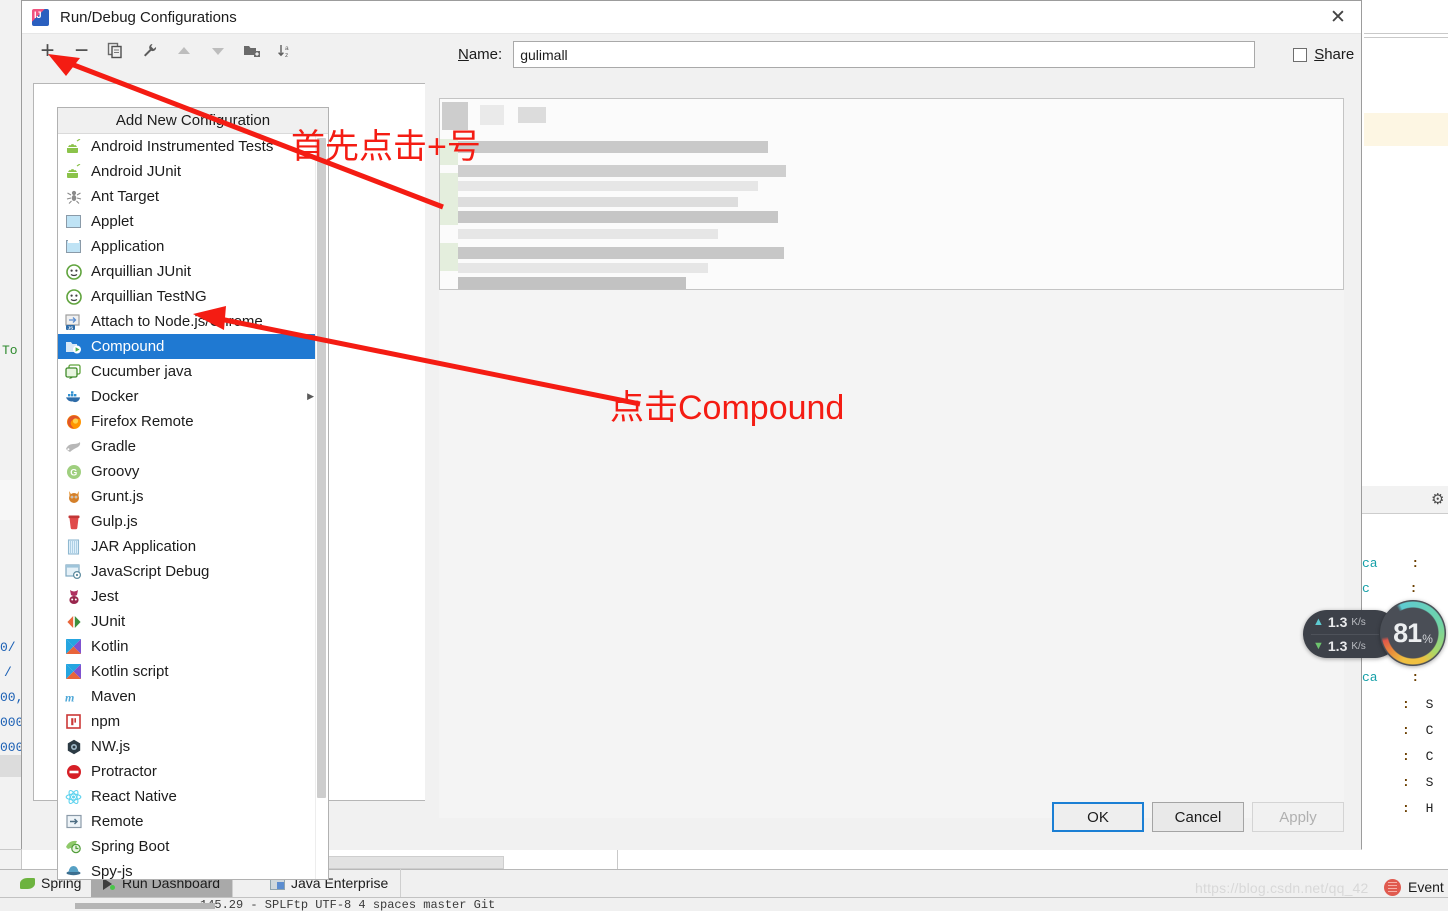 The width and height of the screenshot is (1448, 911). Describe the element at coordinates (193, 671) in the screenshot. I see `configuration-type-item: Kotlin script` at that location.